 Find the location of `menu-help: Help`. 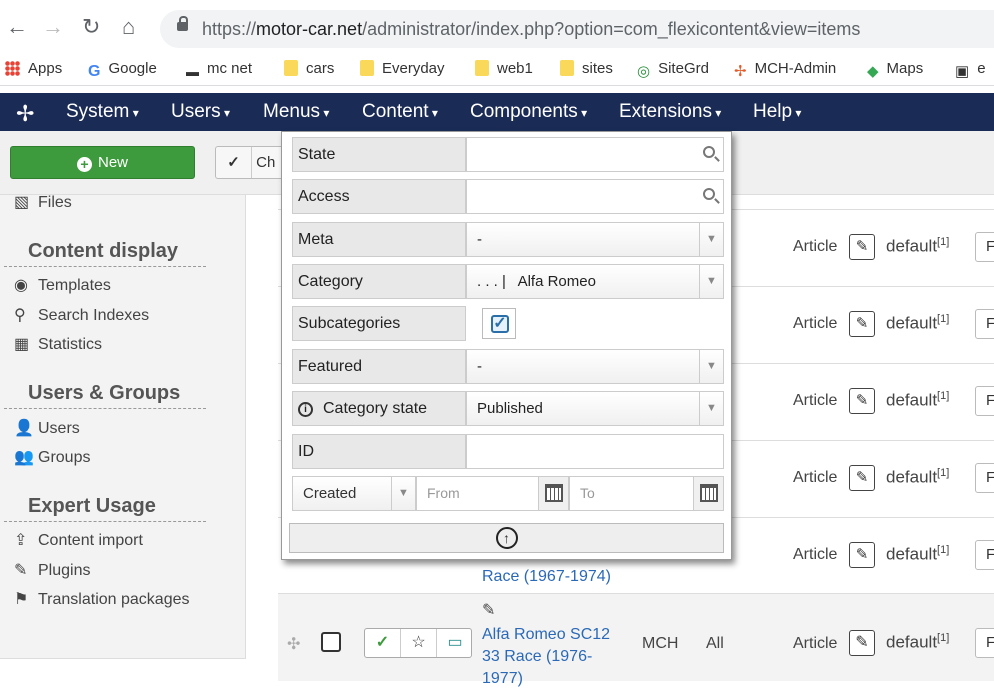

menu-help: Help is located at coordinates (777, 112).